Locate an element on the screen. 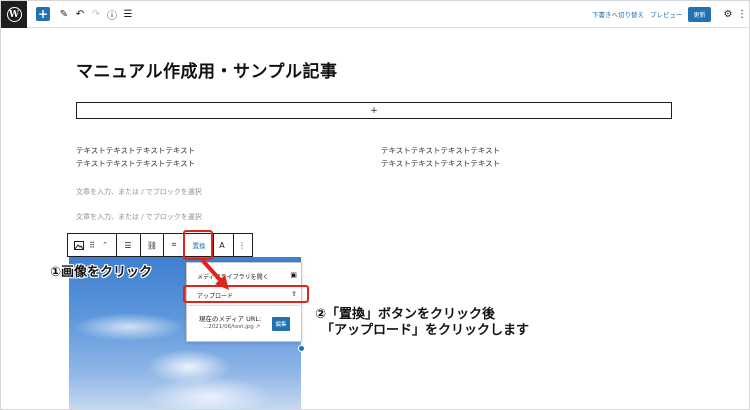 The image size is (750, 410). step1-annotation: ①画像をクリック is located at coordinates (101, 272).